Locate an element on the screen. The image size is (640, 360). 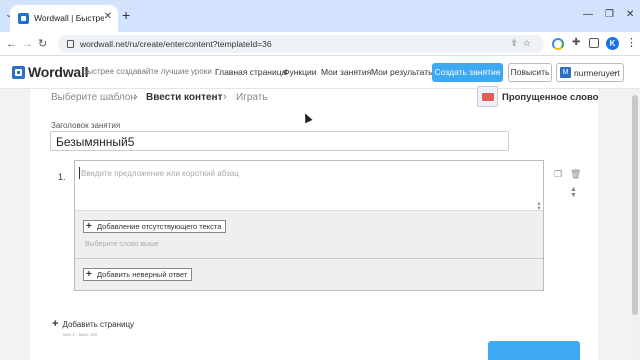
tab-title: Wordwall | Быстрее создавайте is located at coordinates (69, 18).